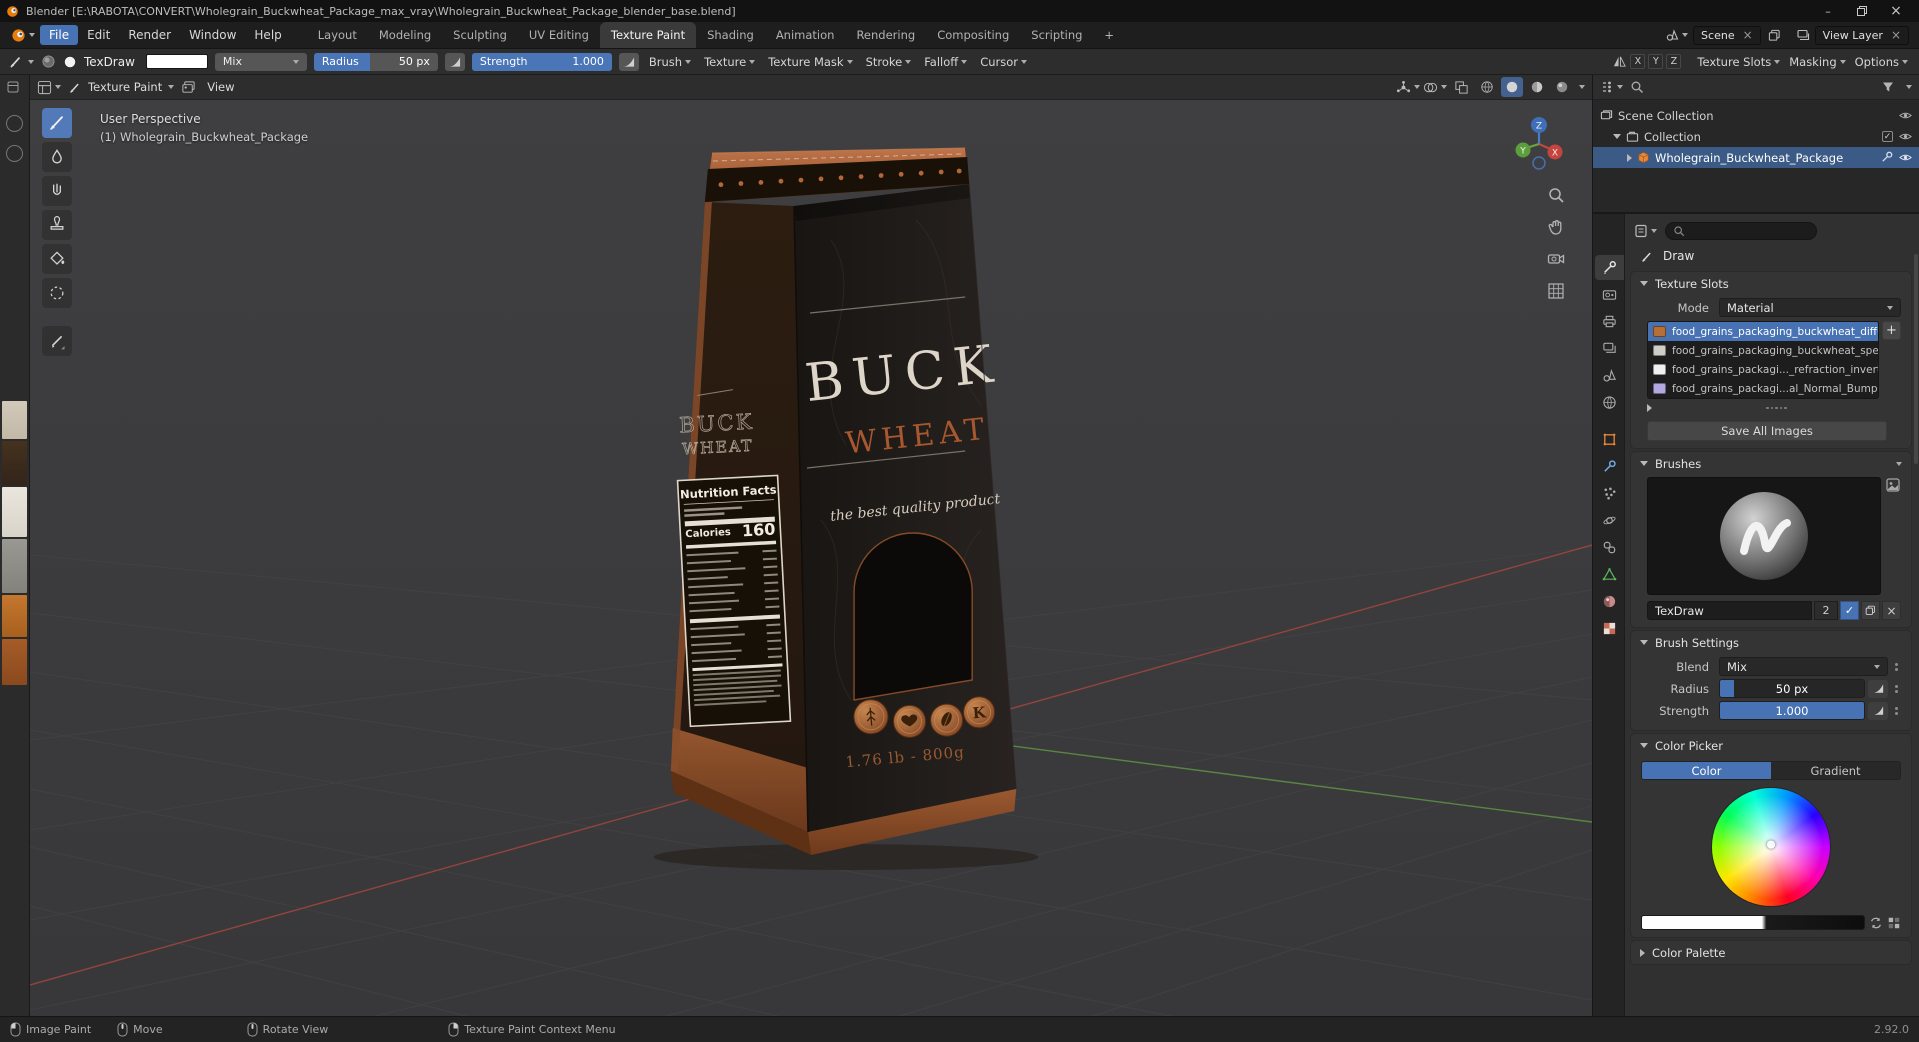 This screenshot has height=1042, width=1919. Describe the element at coordinates (1556, 291) in the screenshot. I see `ortho-grid-icon` at that location.